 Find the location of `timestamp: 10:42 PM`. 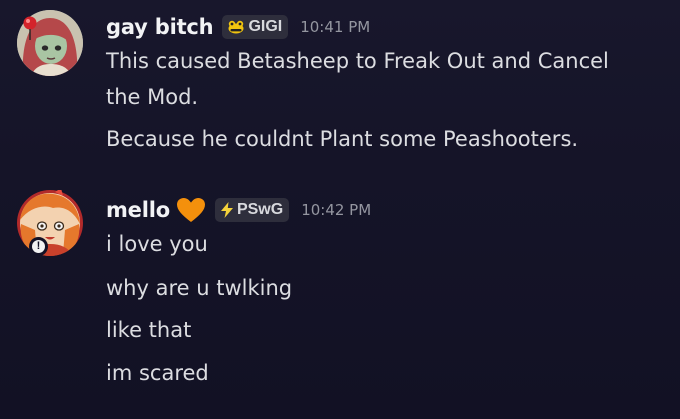

timestamp: 10:42 PM is located at coordinates (336, 210).